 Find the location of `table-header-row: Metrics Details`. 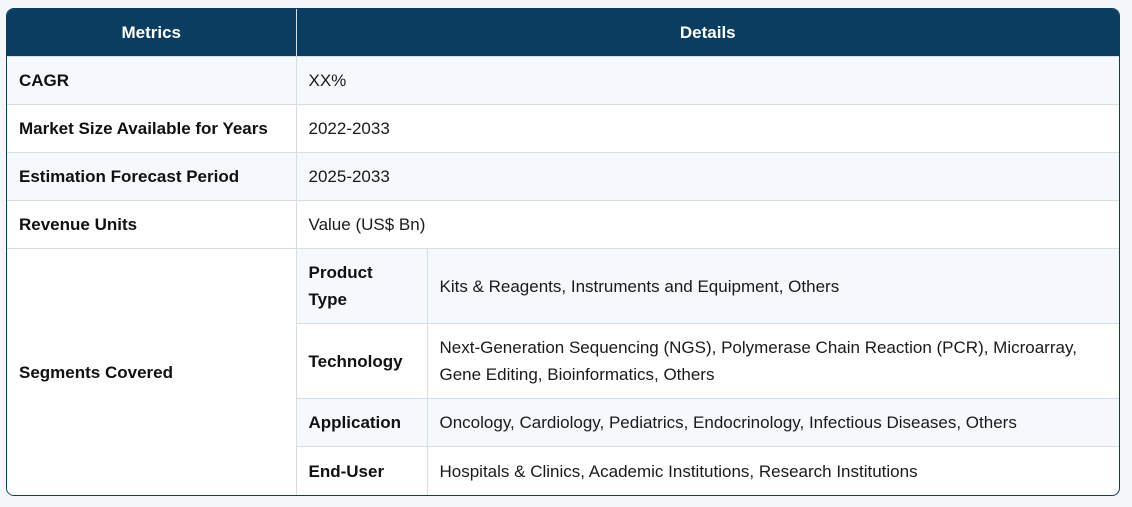

table-header-row: Metrics Details is located at coordinates (563, 33).